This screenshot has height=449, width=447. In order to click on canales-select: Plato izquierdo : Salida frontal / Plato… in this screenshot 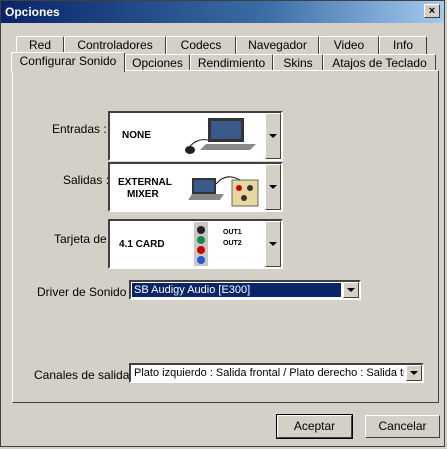, I will do `click(276, 373)`.